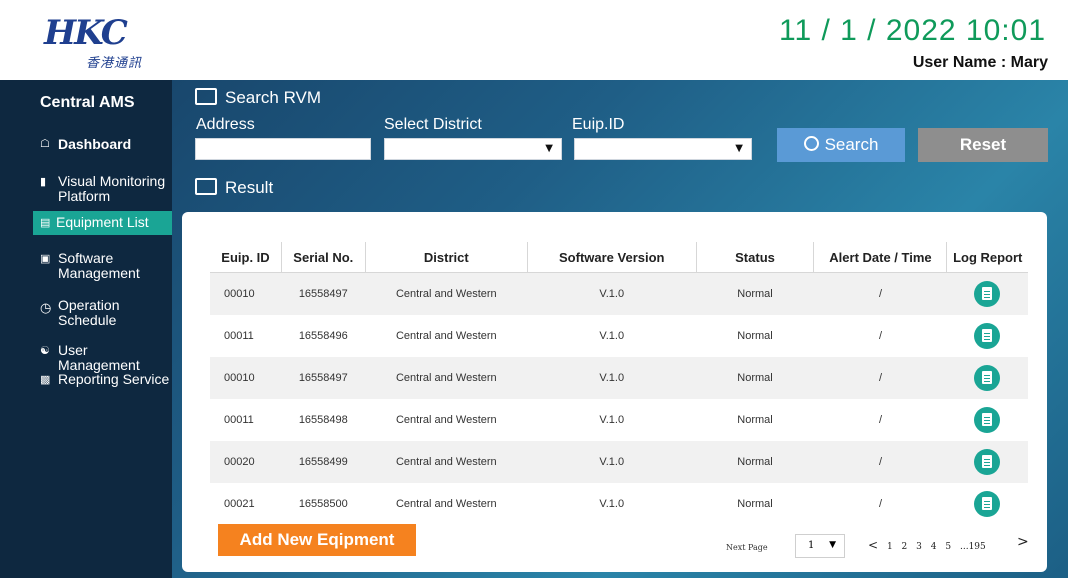  Describe the element at coordinates (747, 547) in the screenshot. I see `next-page-label: Next Page` at that location.